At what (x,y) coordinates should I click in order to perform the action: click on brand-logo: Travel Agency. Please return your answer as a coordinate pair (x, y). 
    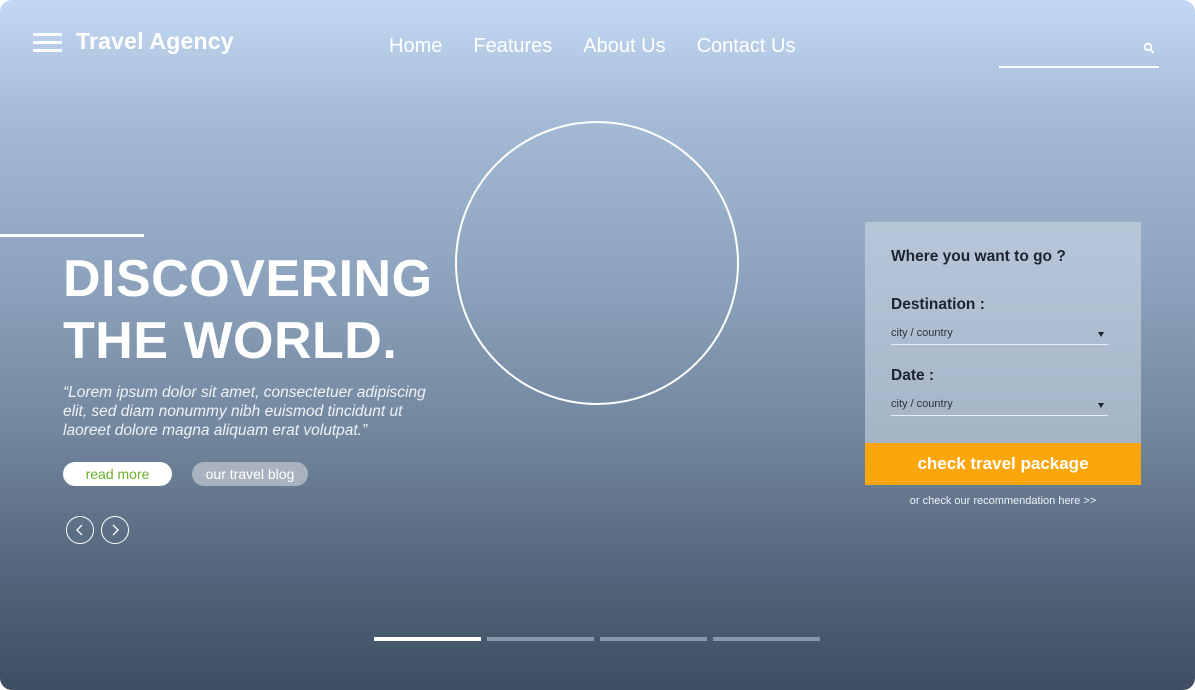
    Looking at the image, I should click on (155, 41).